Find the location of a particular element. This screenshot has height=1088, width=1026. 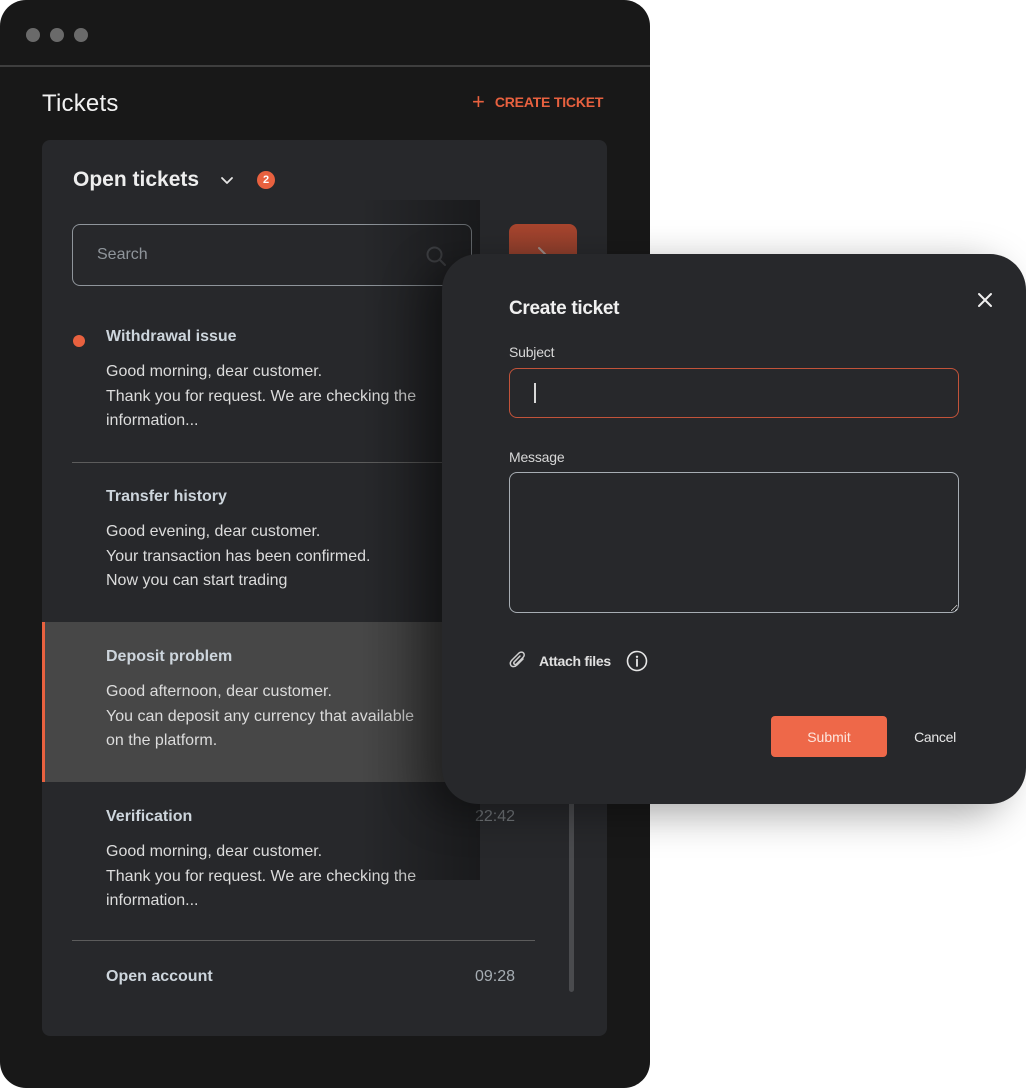

close-icon is located at coordinates (985, 300).